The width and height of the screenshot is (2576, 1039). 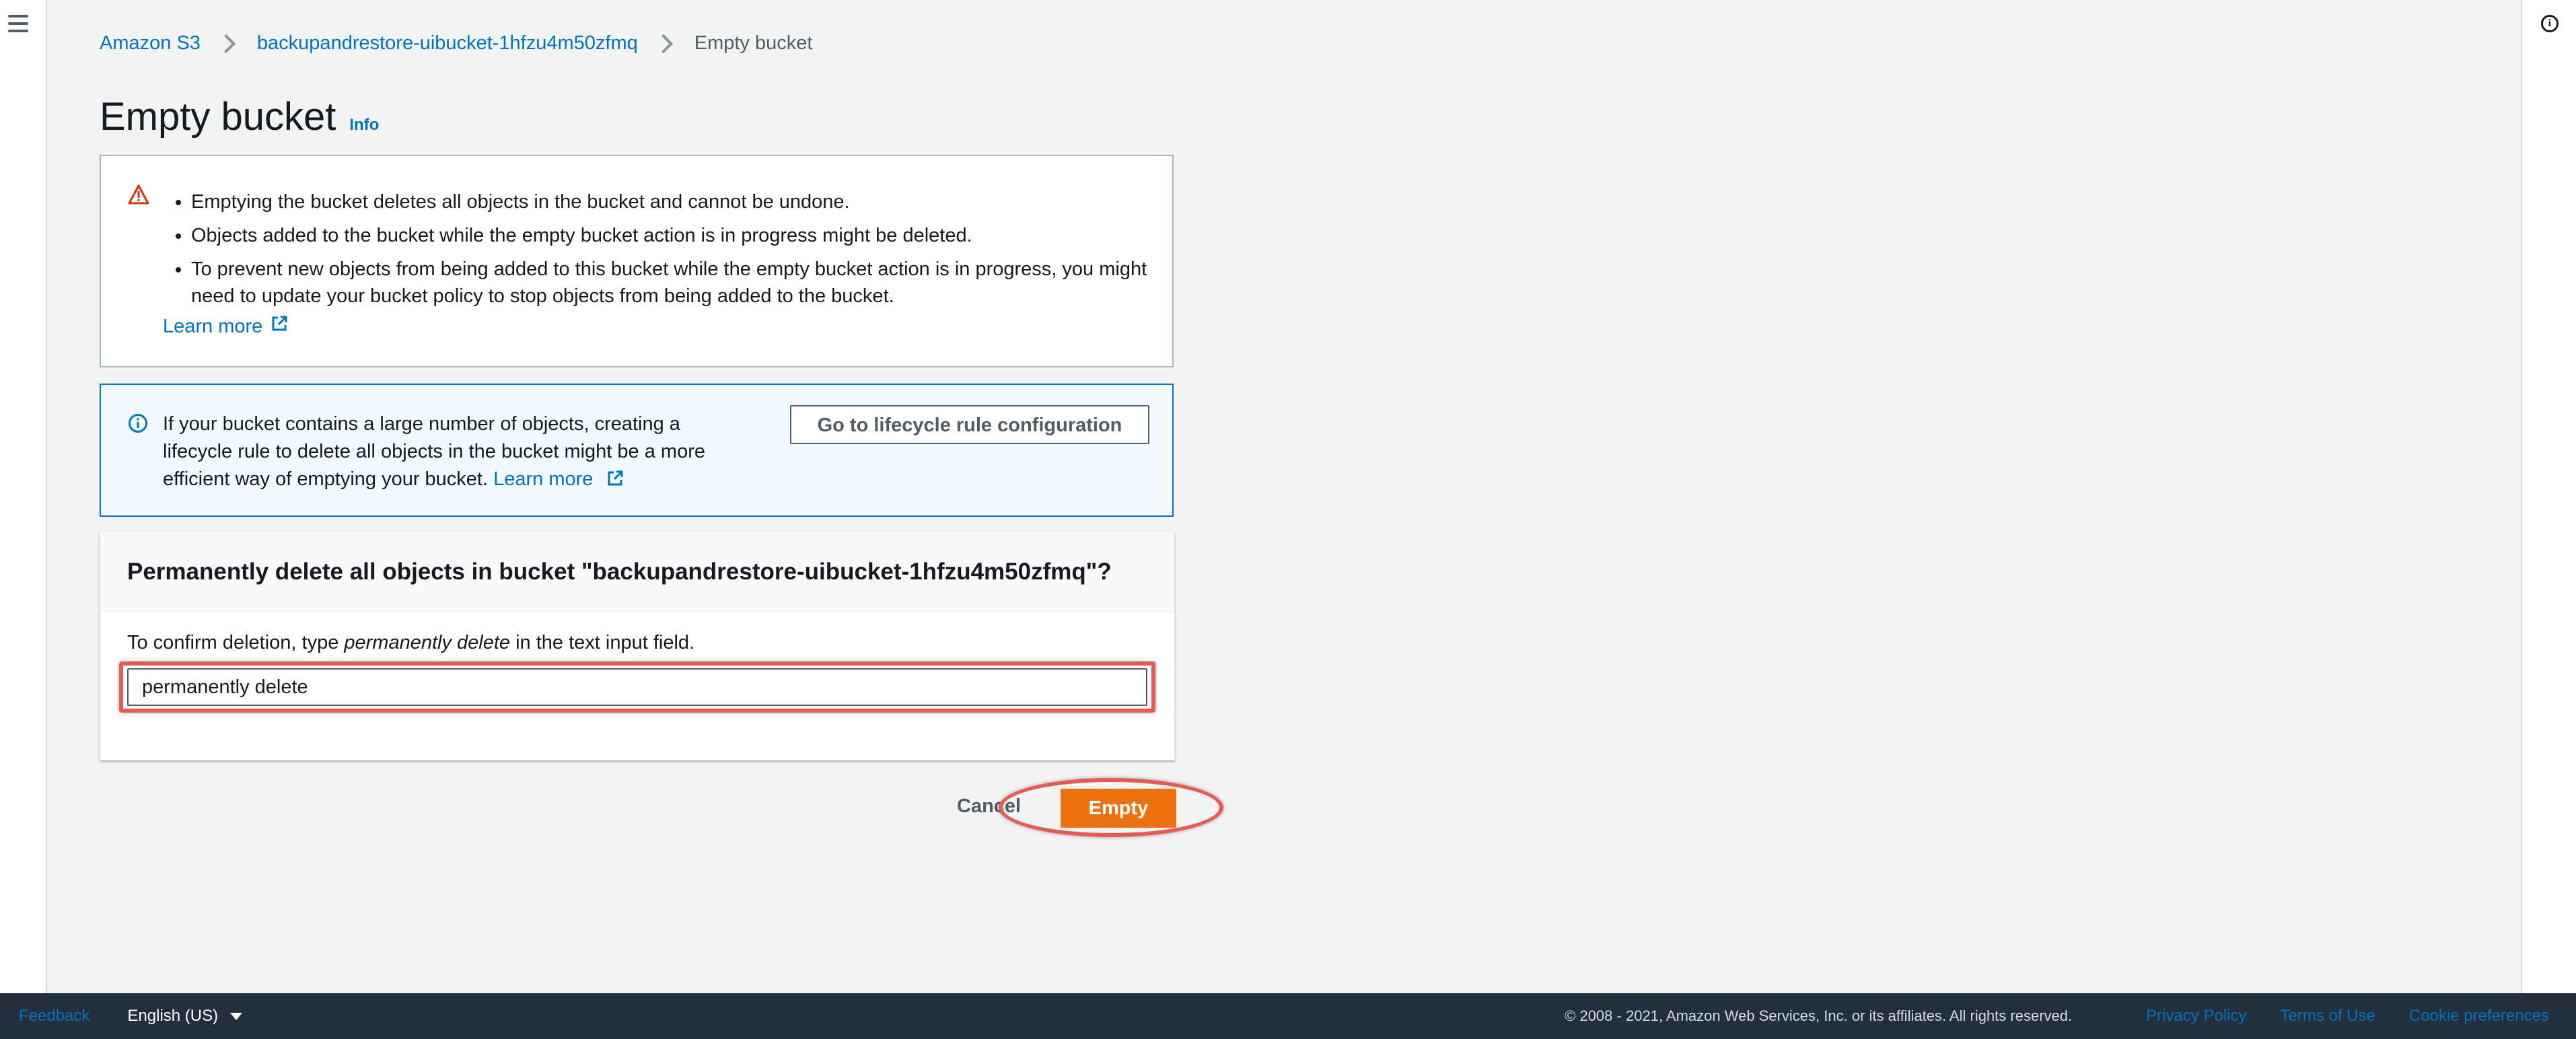 What do you see at coordinates (754, 43) in the screenshot?
I see `breadcrumb-current: Empty bucket` at bounding box center [754, 43].